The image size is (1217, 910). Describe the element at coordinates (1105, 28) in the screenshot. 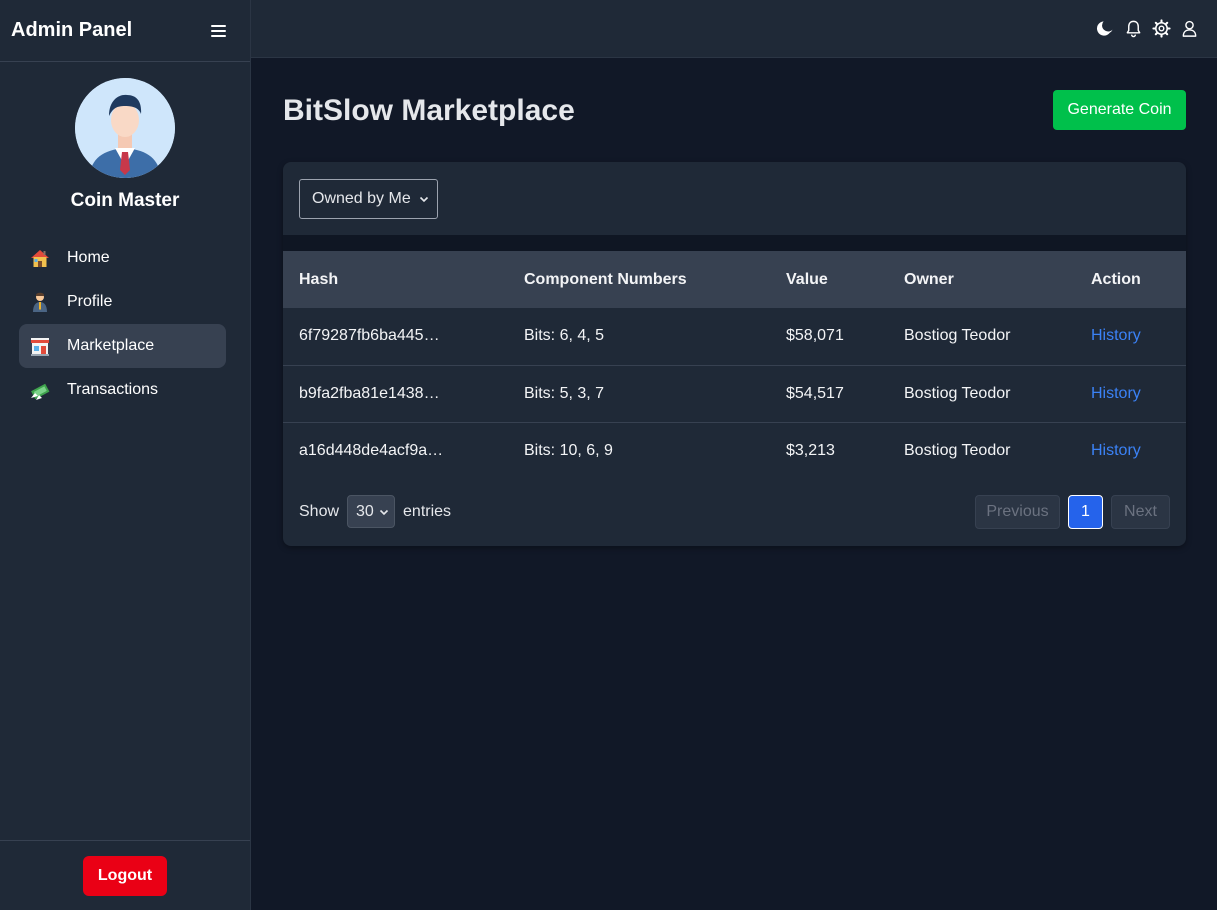

I see `moon-icon` at that location.